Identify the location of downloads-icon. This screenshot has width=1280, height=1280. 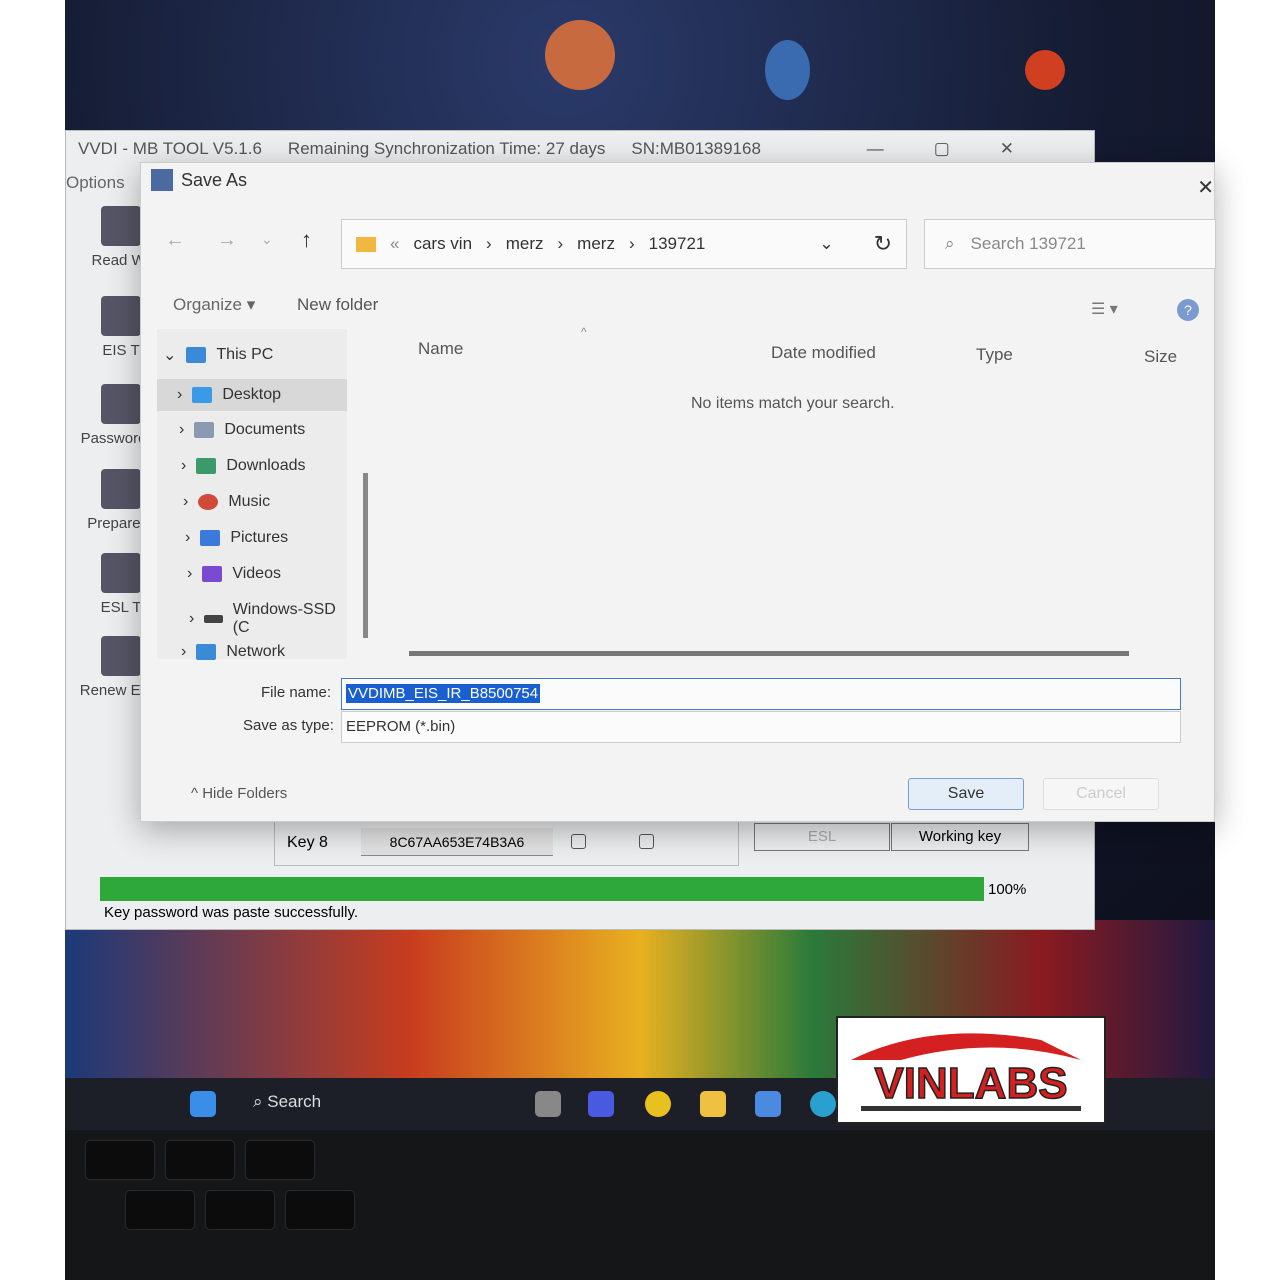
(206, 466).